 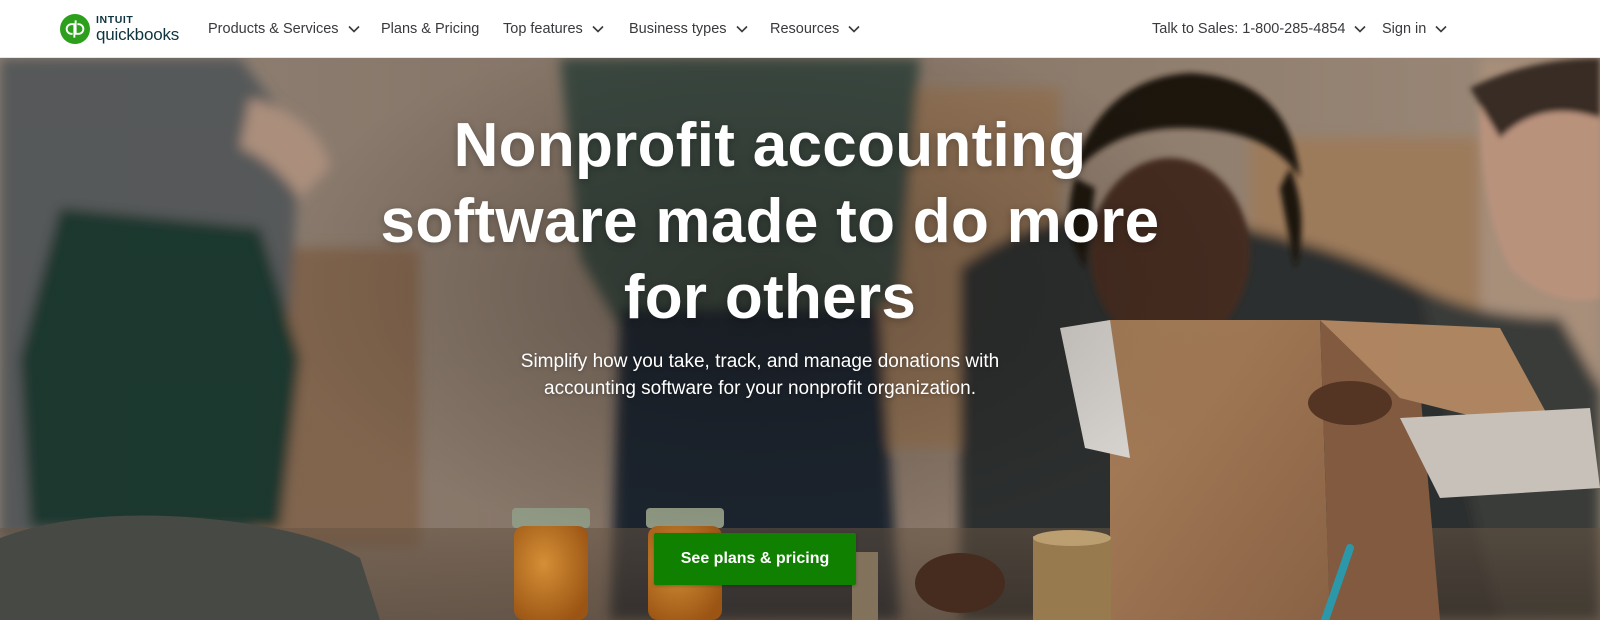 I want to click on nav-item-label: Top features, so click(x=543, y=28).